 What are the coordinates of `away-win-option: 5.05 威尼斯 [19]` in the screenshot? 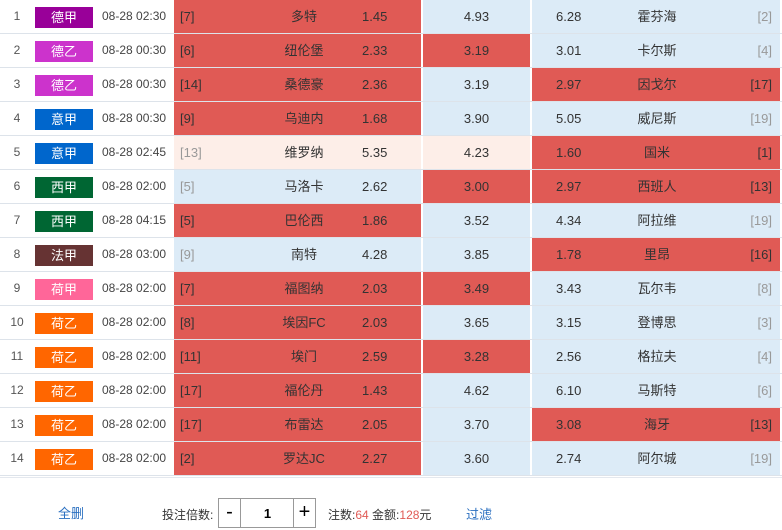 It's located at (656, 118).